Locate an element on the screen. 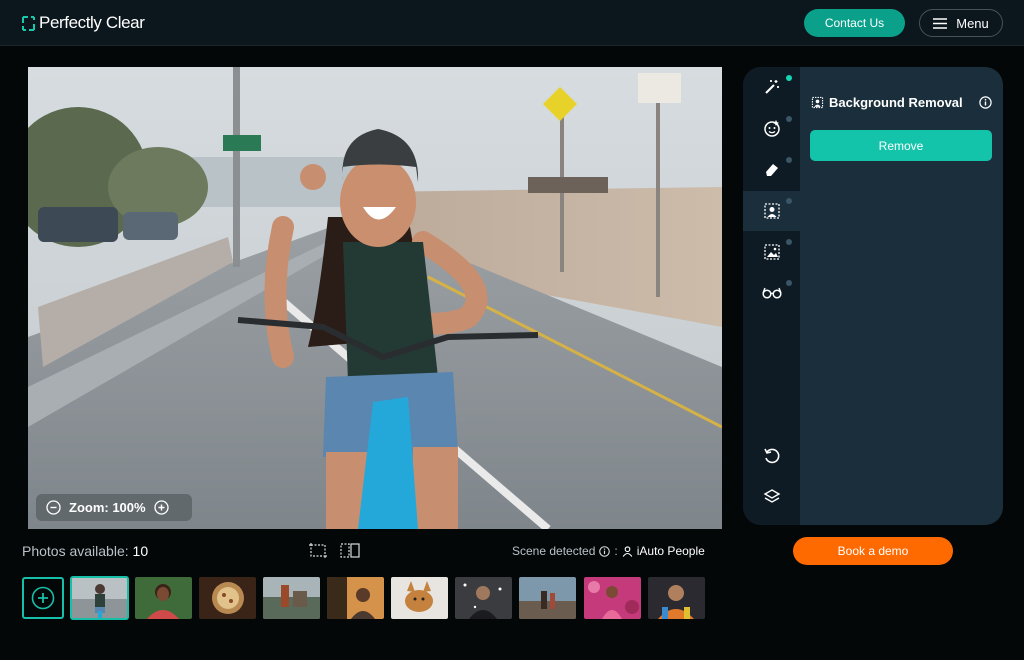  hamburger-icon is located at coordinates (940, 23).